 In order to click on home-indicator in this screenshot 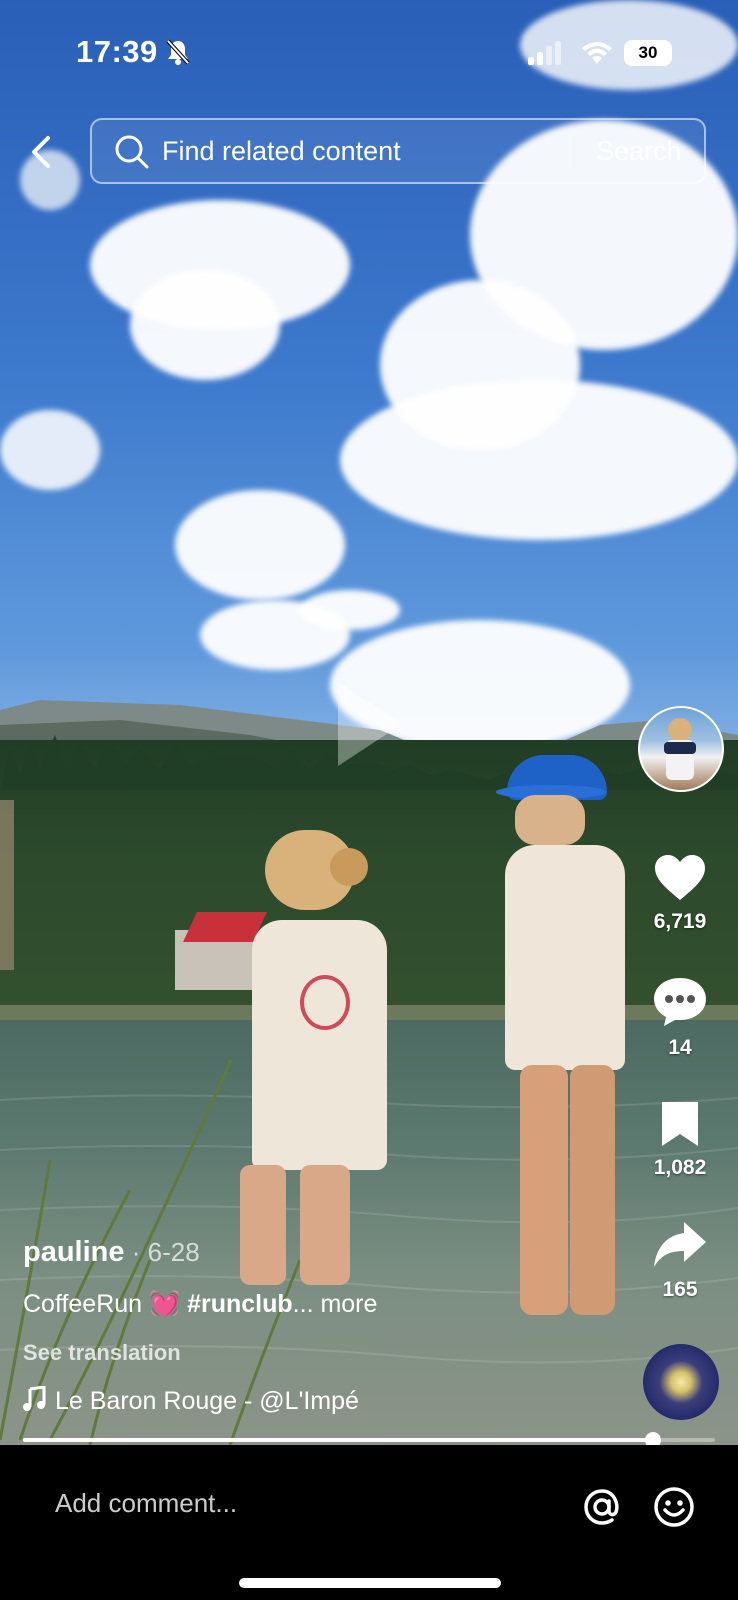, I will do `click(370, 1583)`.